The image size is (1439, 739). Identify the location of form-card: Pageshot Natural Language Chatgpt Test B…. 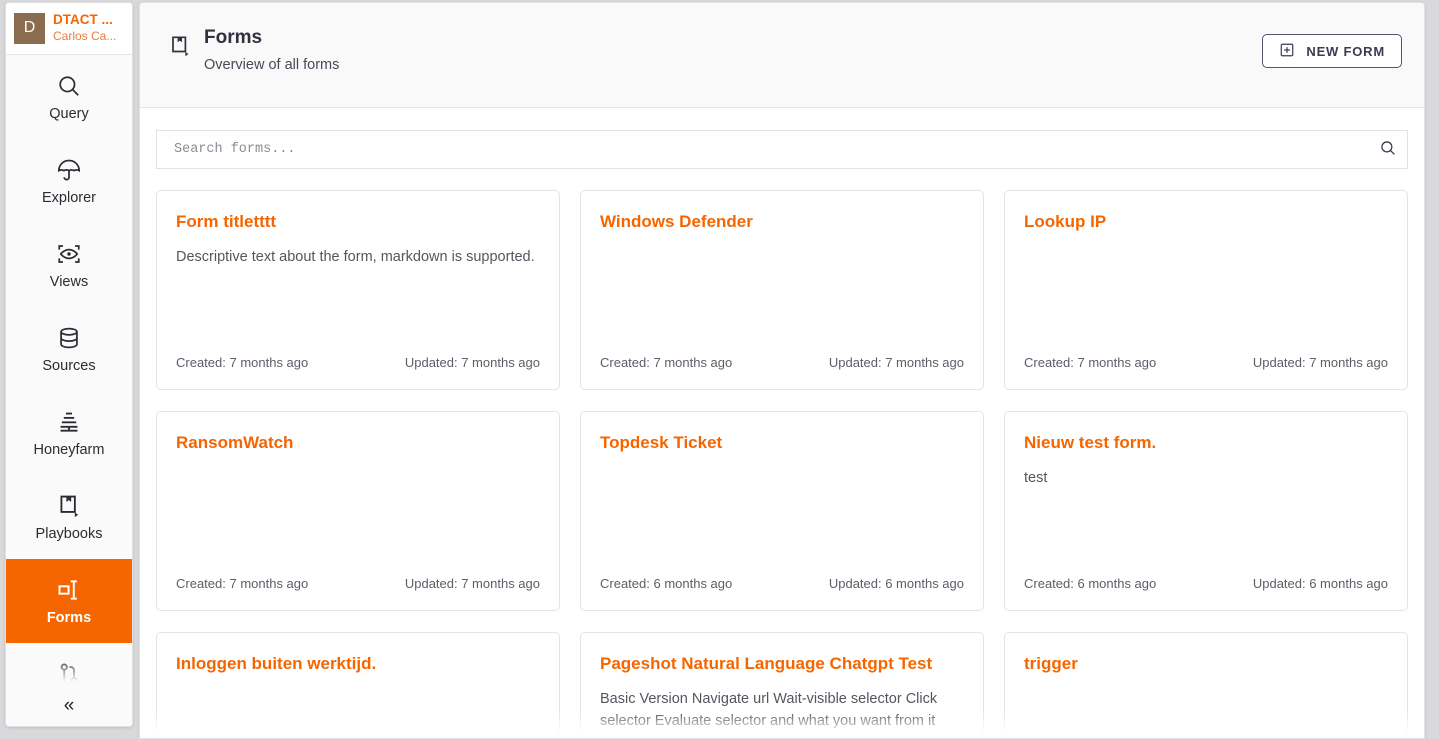
(782, 685).